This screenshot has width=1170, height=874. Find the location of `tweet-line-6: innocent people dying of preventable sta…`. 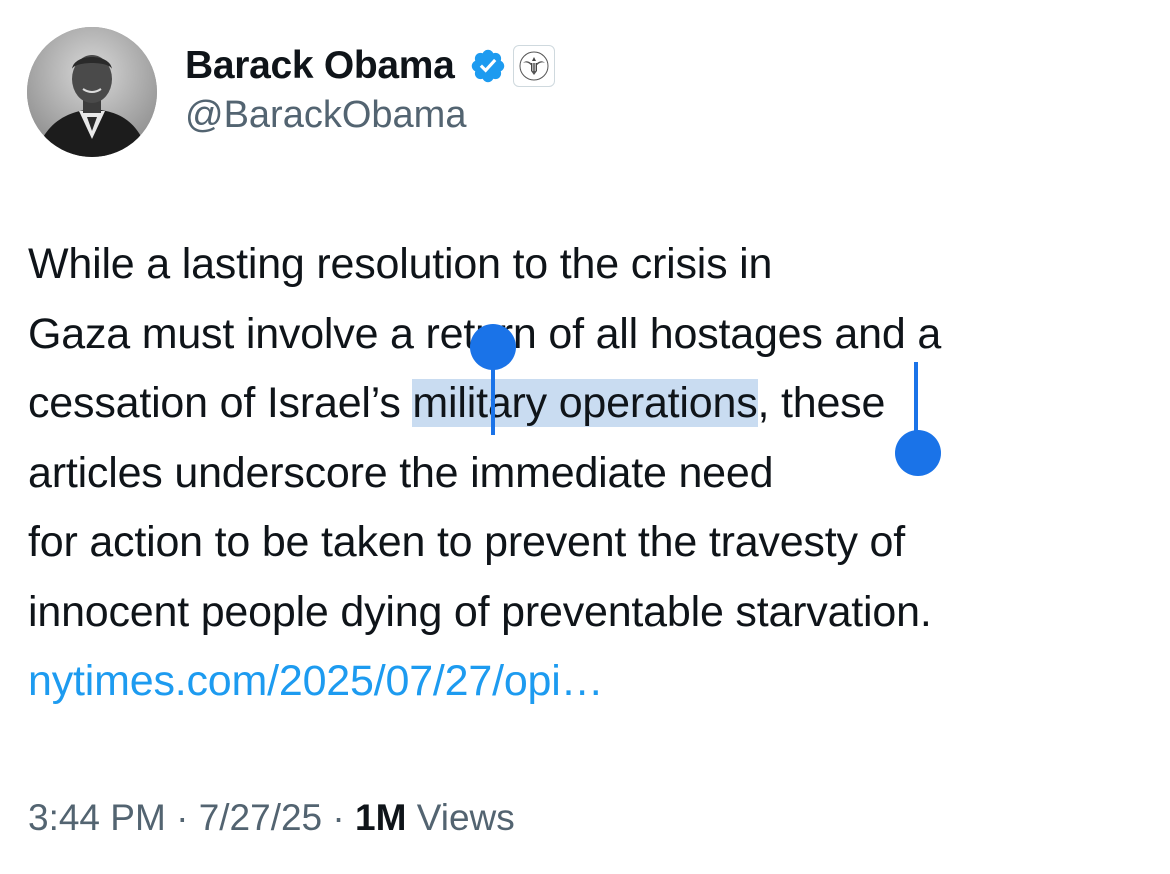

tweet-line-6: innocent people dying of preventable sta… is located at coordinates (480, 611).